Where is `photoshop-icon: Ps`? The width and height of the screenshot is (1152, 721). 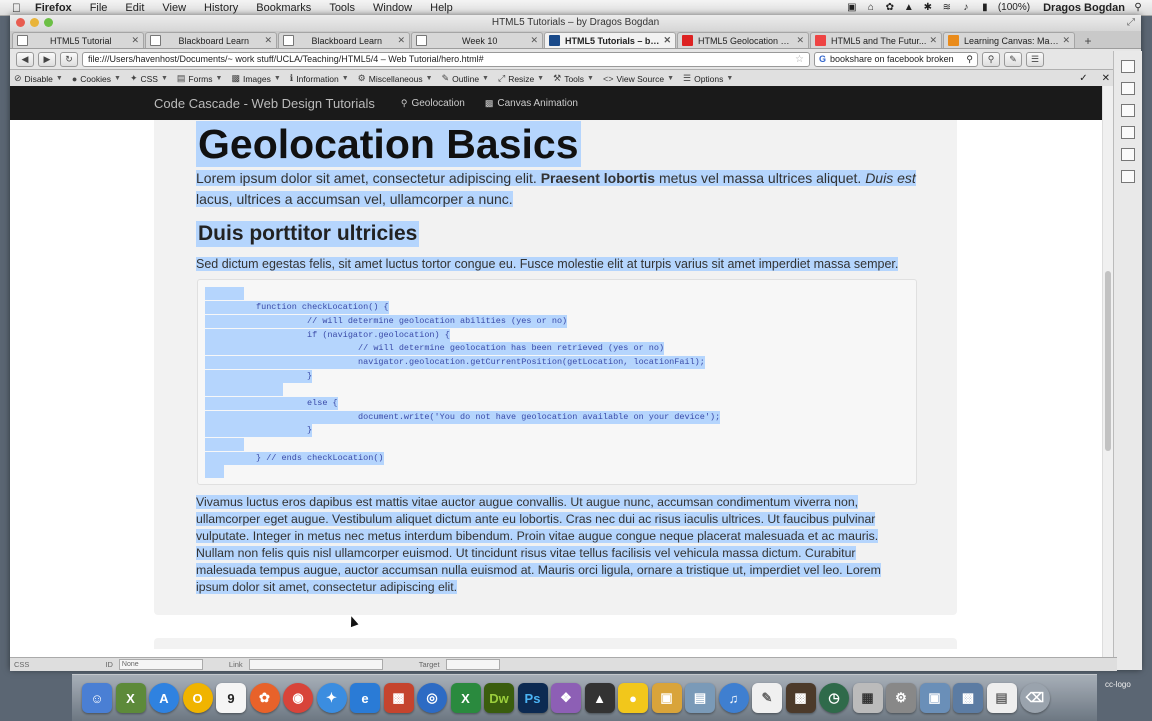 photoshop-icon: Ps is located at coordinates (532, 698).